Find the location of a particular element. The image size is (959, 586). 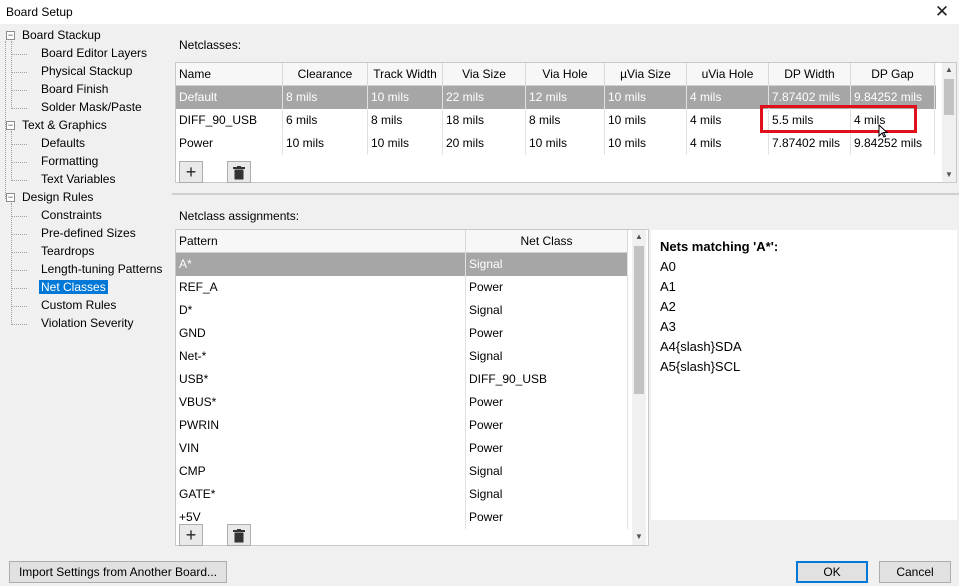

assignments-scrollbar: ▲ ▼ is located at coordinates (639, 387).